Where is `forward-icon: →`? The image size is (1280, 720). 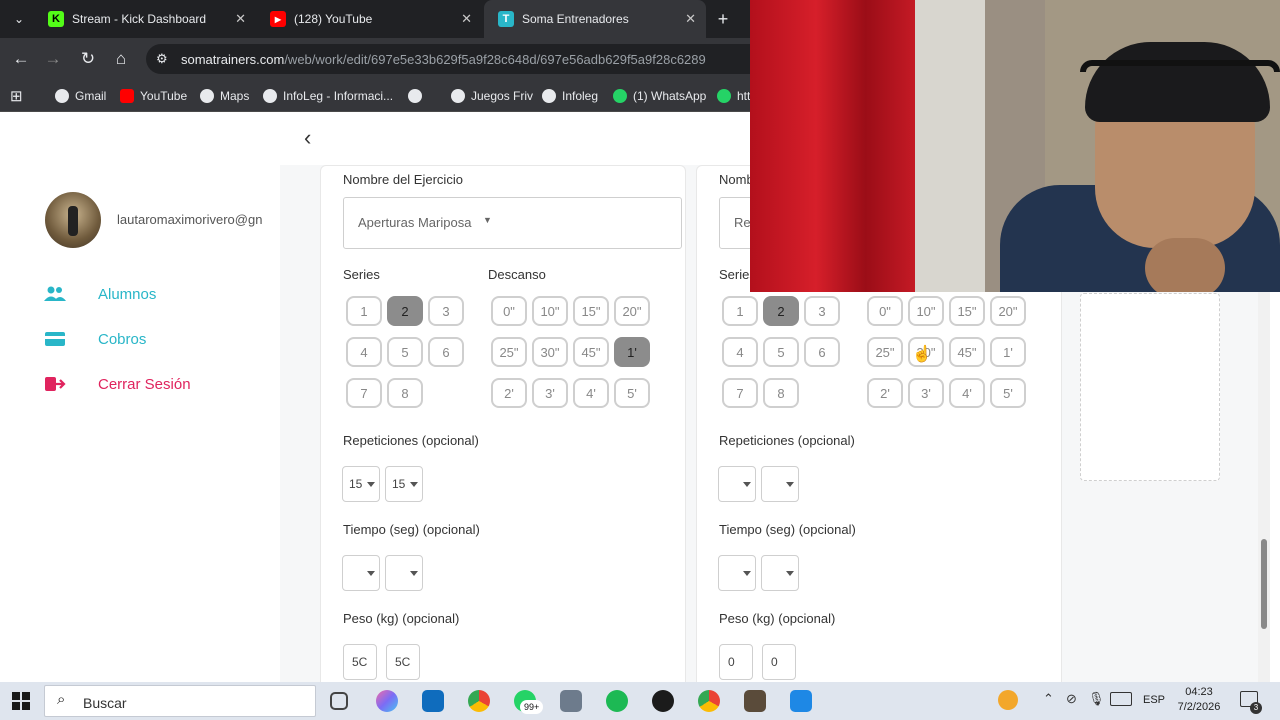 forward-icon: → is located at coordinates (53, 59).